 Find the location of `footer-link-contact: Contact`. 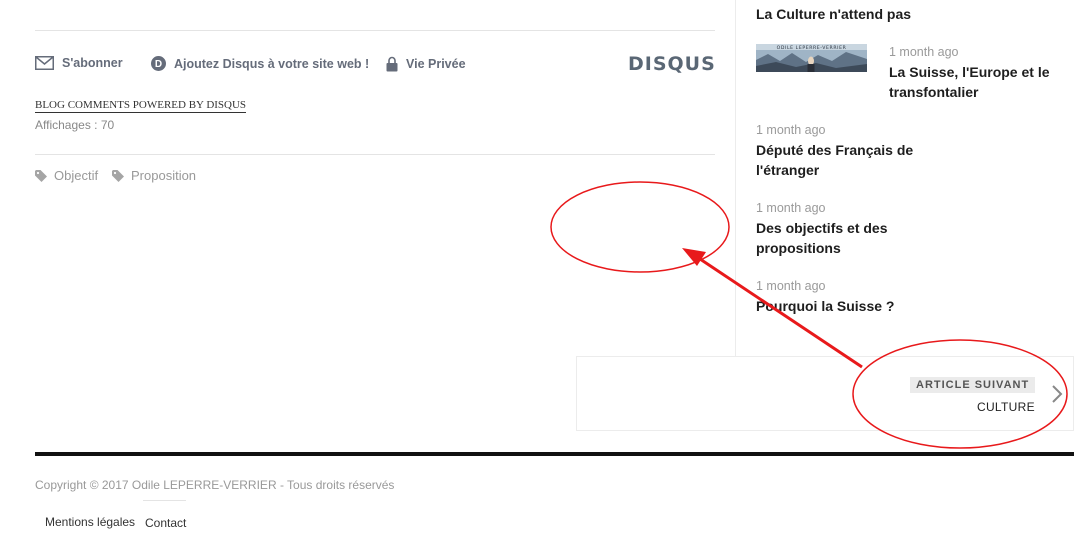

footer-link-contact: Contact is located at coordinates (165, 523).